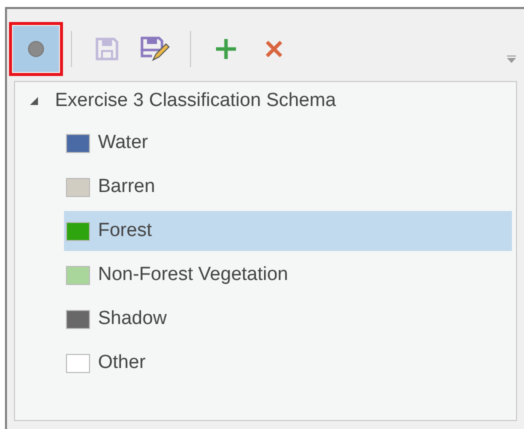  Describe the element at coordinates (288, 319) in the screenshot. I see `class-item: Shadow` at that location.